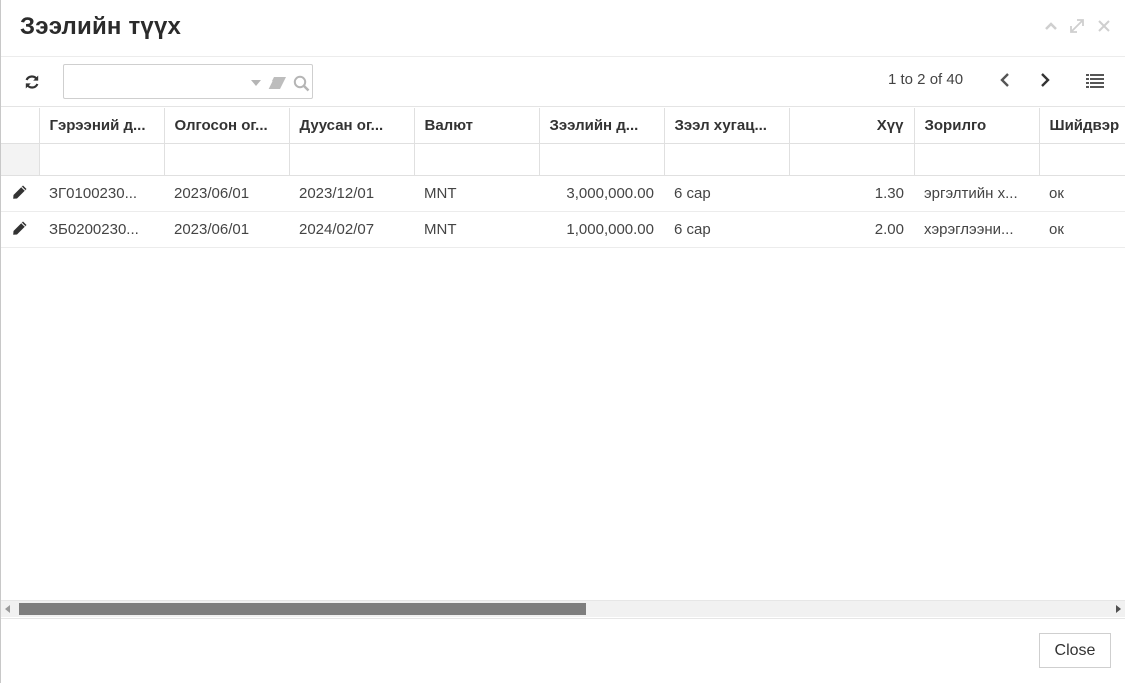  What do you see at coordinates (1077, 28) in the screenshot?
I see `expand-icon` at bounding box center [1077, 28].